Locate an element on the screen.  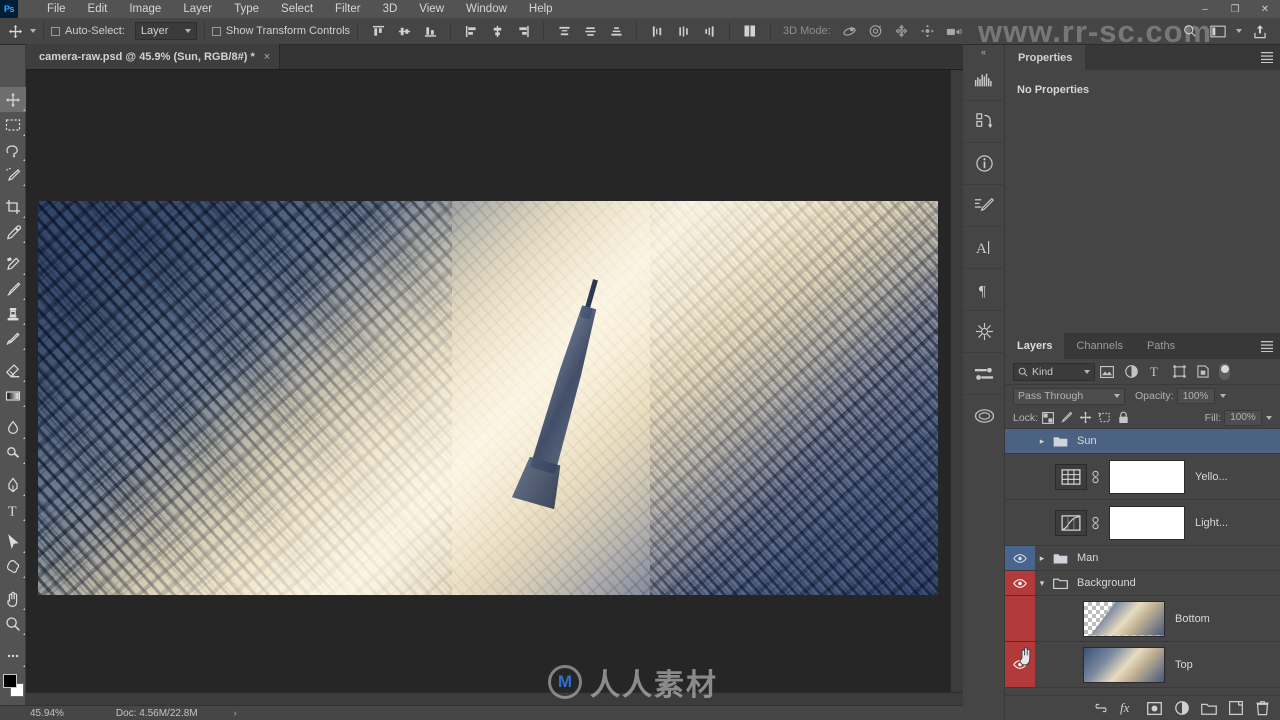
menu-item-3d: 3D is located at coordinates (390, 9).